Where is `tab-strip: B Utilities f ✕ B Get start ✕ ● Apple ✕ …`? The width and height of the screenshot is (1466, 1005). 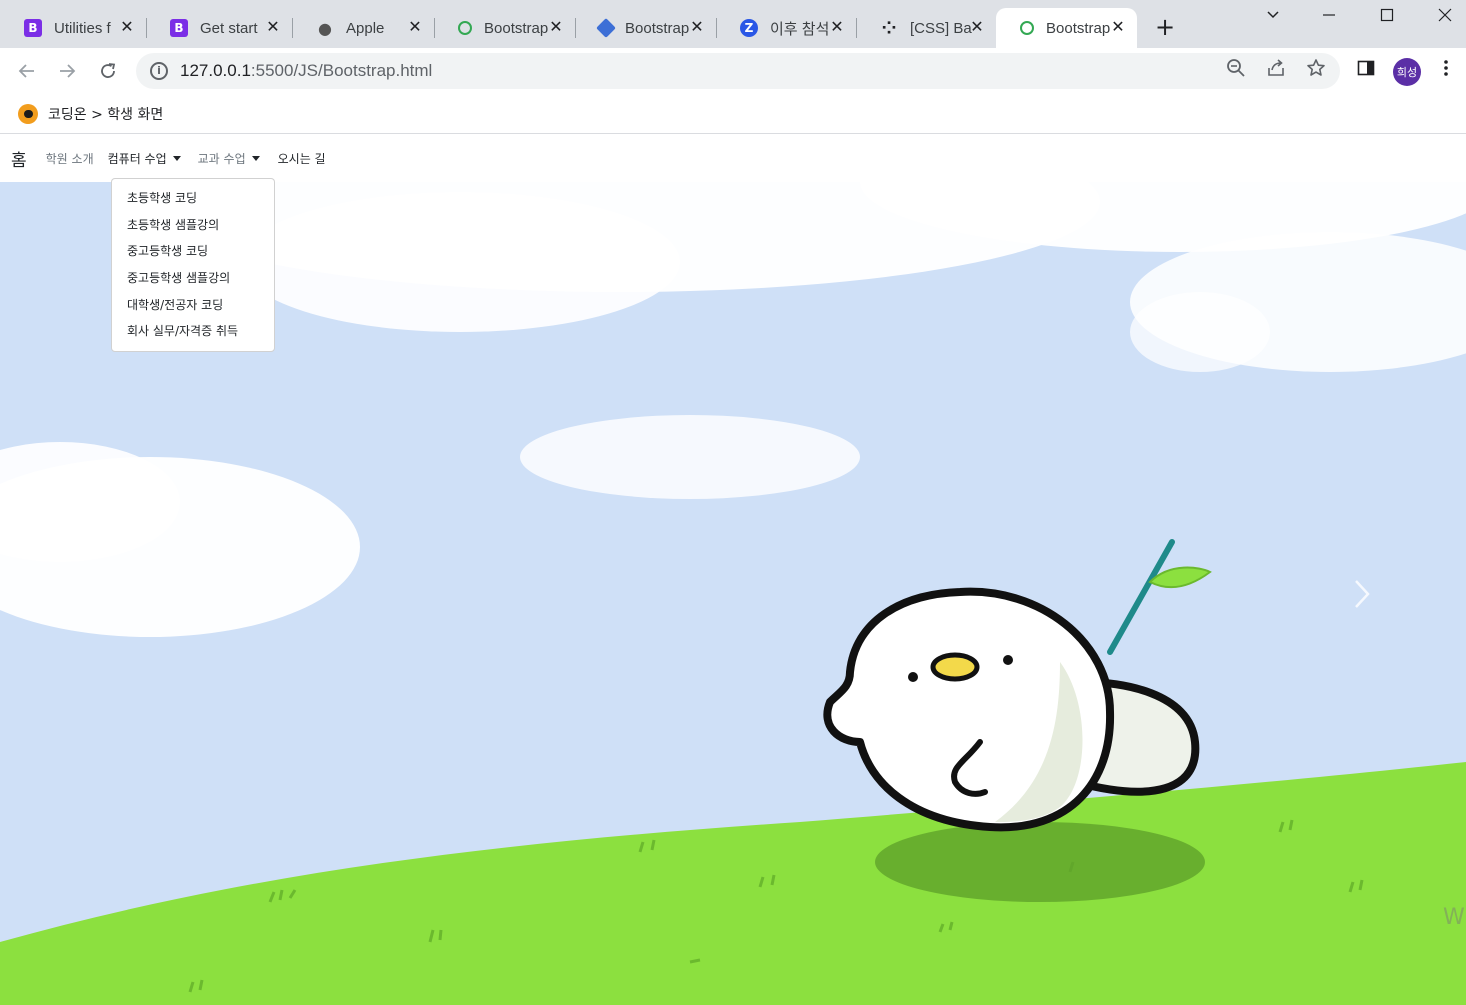
tab-strip: B Utilities f ✕ B Get start ✕ ● Apple ✕ … is located at coordinates (733, 24).